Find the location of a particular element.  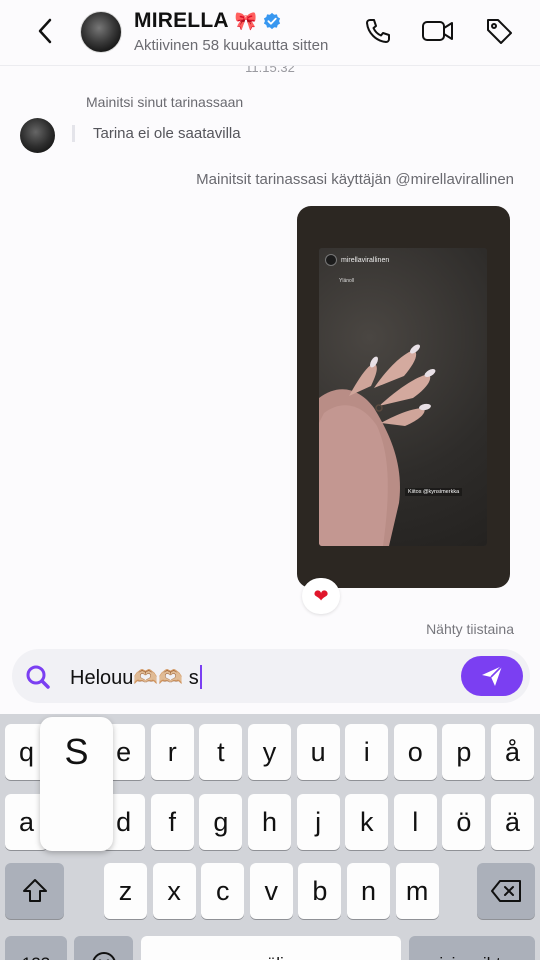

key-t: t is located at coordinates (221, 752).